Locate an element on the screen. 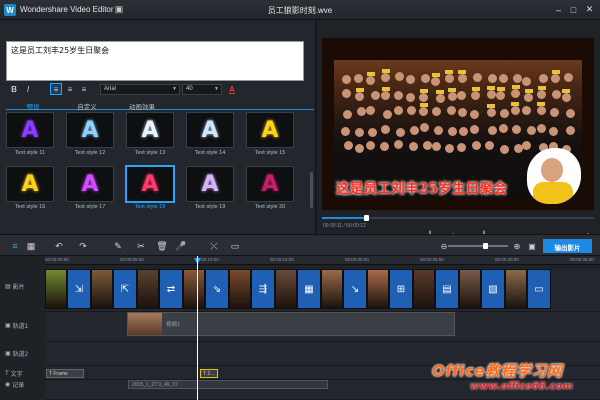 The width and height of the screenshot is (600, 400). pip-clip: 视频1 is located at coordinates (291, 324).